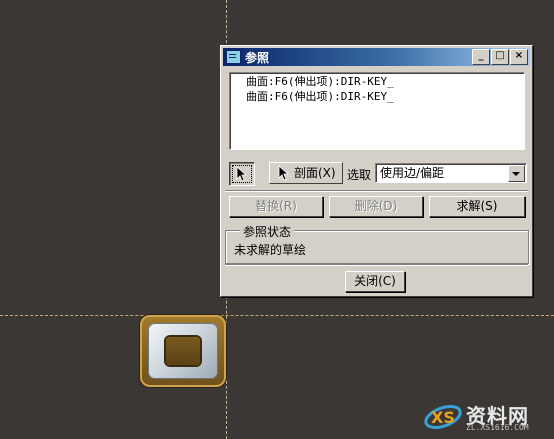 The width and height of the screenshot is (554, 439). Describe the element at coordinates (257, 57) in the screenshot. I see `dialog-title: 参照` at that location.